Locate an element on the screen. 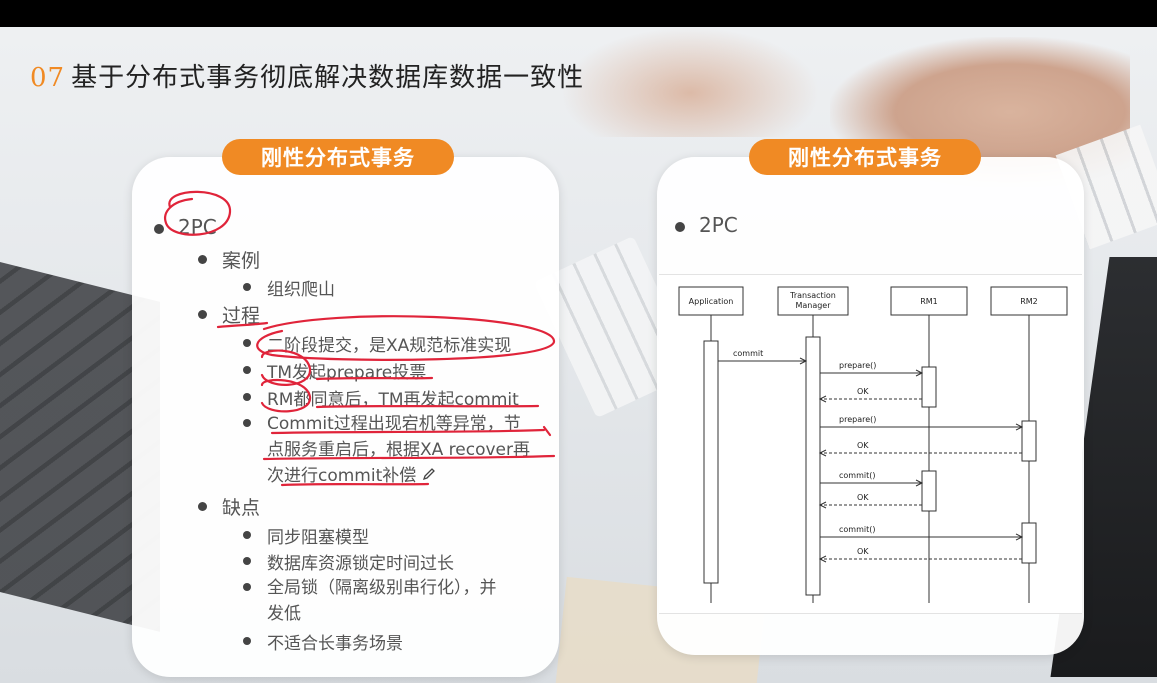 This screenshot has width=1157, height=683. slide-number: 07 is located at coordinates (48, 78).